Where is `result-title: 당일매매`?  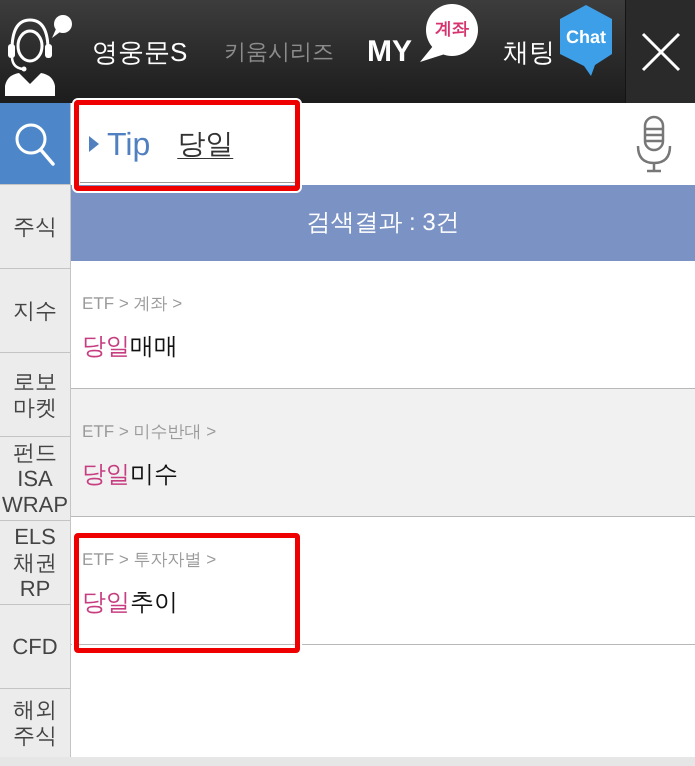
result-title: 당일매매 is located at coordinates (130, 347).